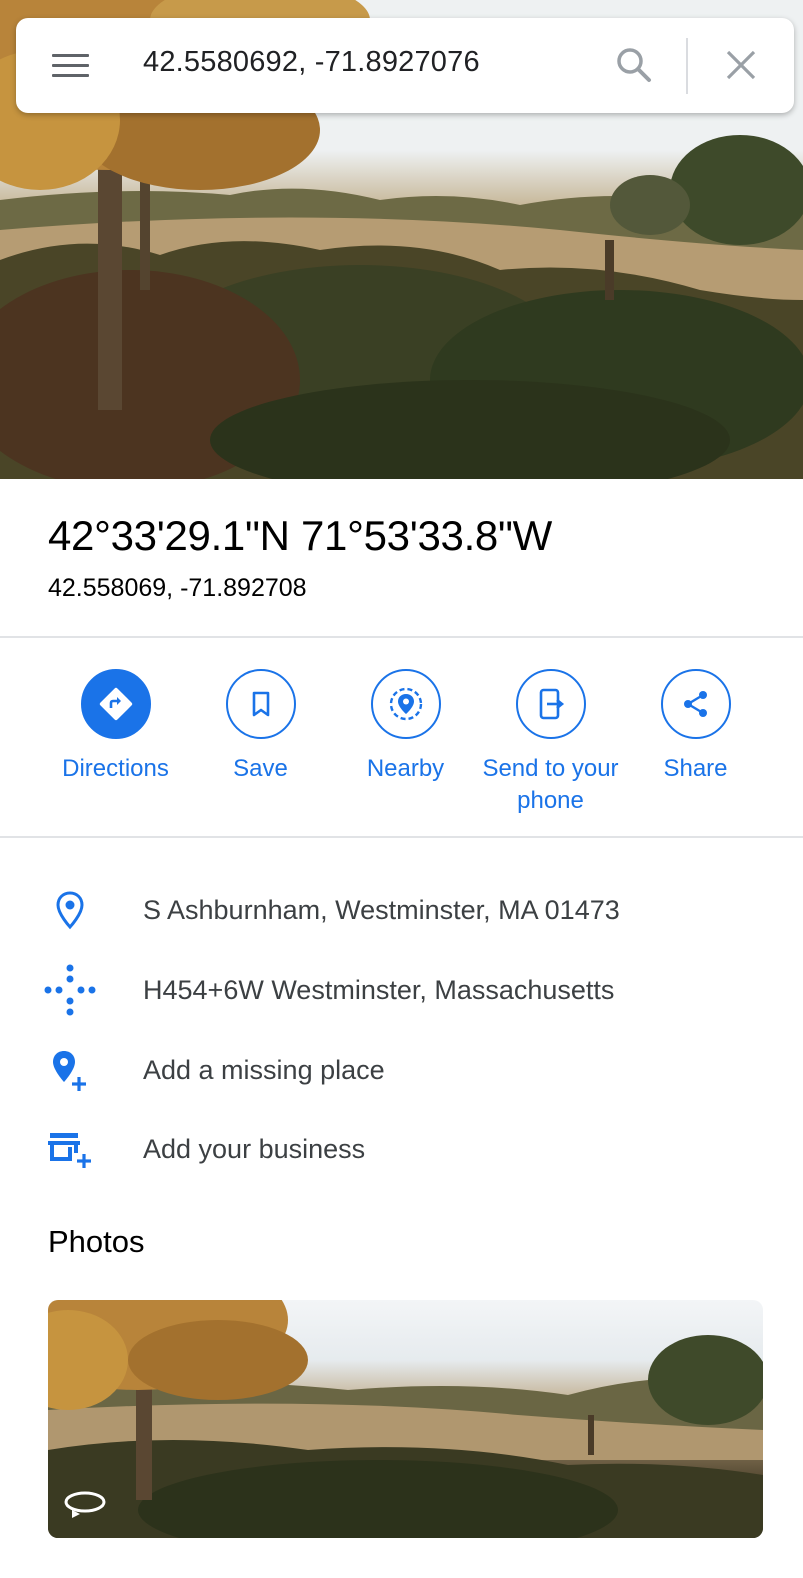 Image resolution: width=803 pixels, height=1578 pixels. Describe the element at coordinates (71, 65) in the screenshot. I see `menu-icon` at that location.